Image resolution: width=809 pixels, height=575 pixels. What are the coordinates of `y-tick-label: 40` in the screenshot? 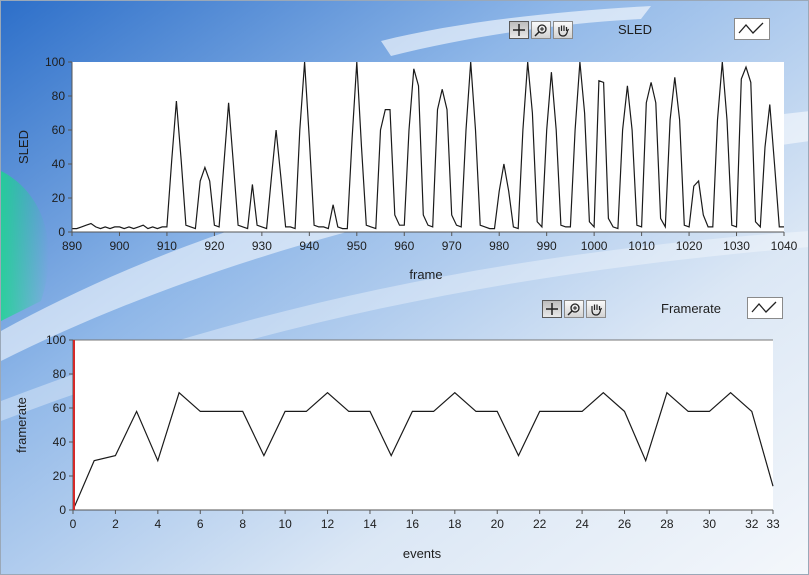 It's located at (60, 442).